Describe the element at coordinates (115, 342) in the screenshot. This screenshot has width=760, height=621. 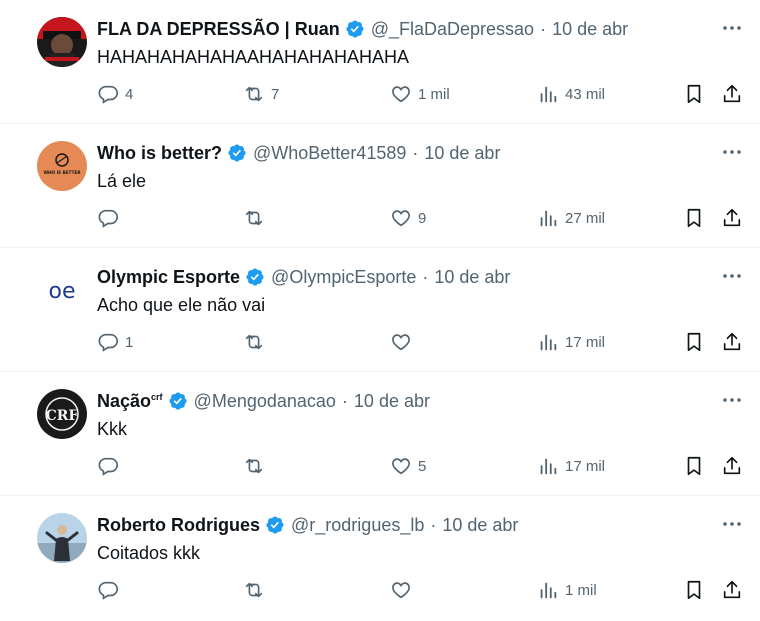
I see `reply-button: 1` at that location.